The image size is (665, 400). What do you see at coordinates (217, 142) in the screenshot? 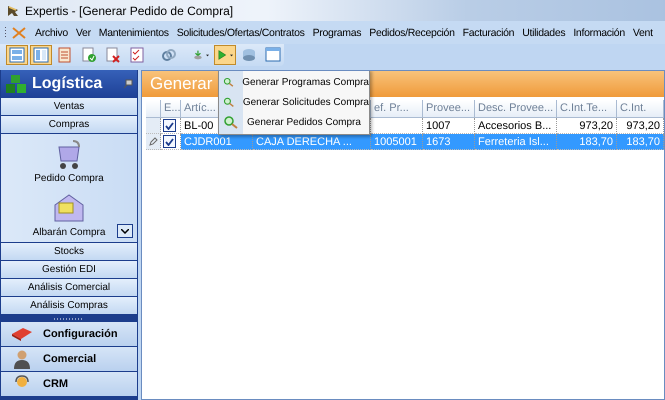
I see `table-cell: CJDR001` at bounding box center [217, 142].